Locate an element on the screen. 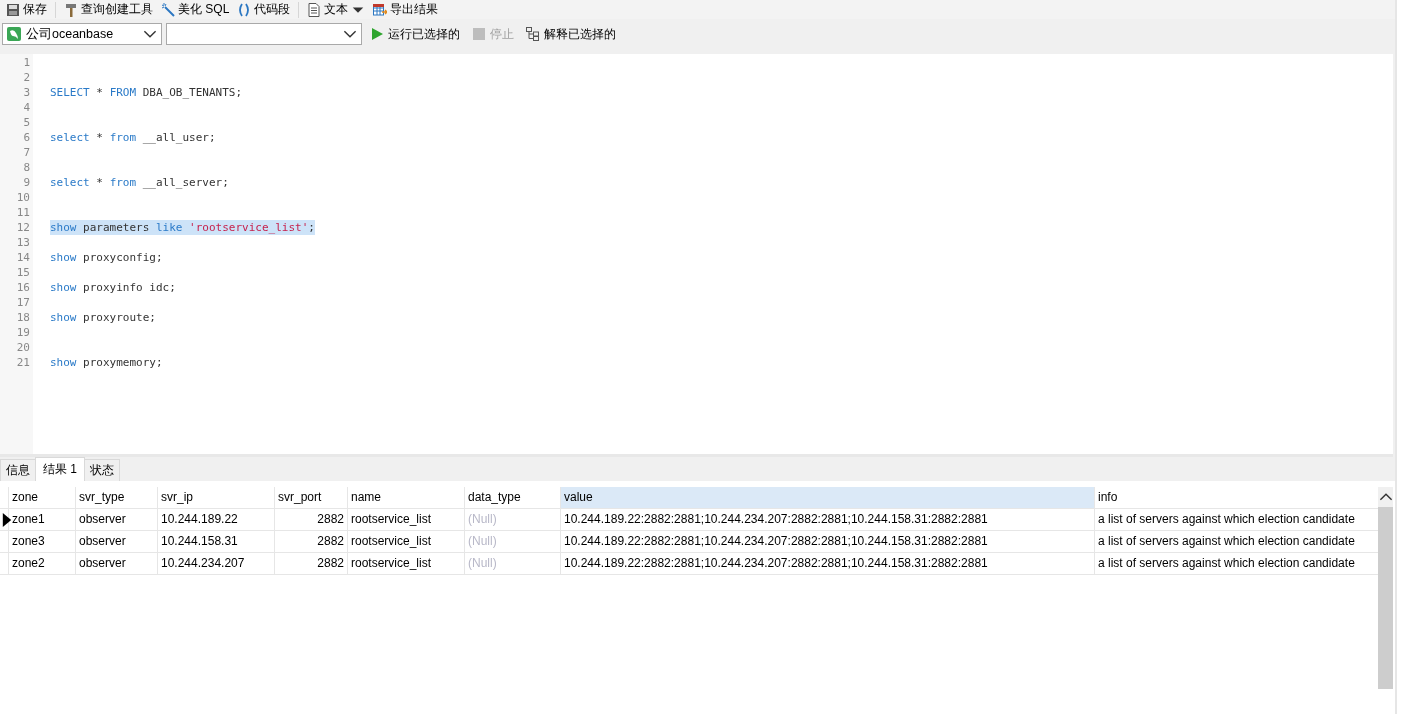 The image size is (1408, 714). line-number: 1 is located at coordinates (26, 62).